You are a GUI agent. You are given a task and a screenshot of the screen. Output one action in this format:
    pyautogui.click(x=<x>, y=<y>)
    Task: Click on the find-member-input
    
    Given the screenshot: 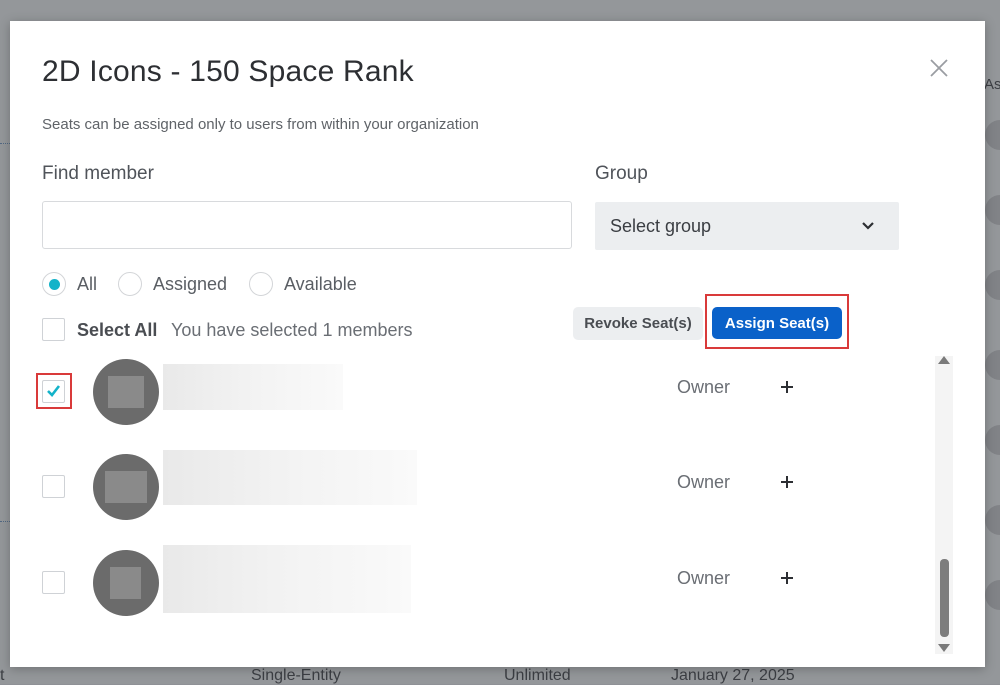 What is the action you would take?
    pyautogui.click(x=307, y=225)
    